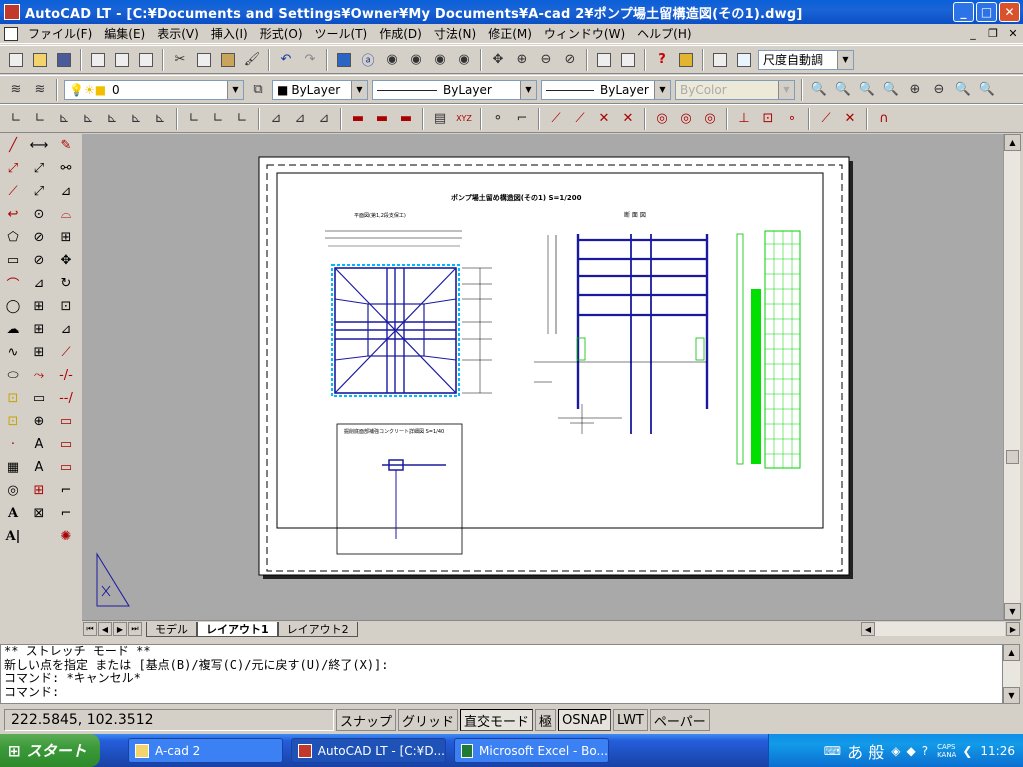  I want to click on spline-icon: ∿, so click(13, 352).